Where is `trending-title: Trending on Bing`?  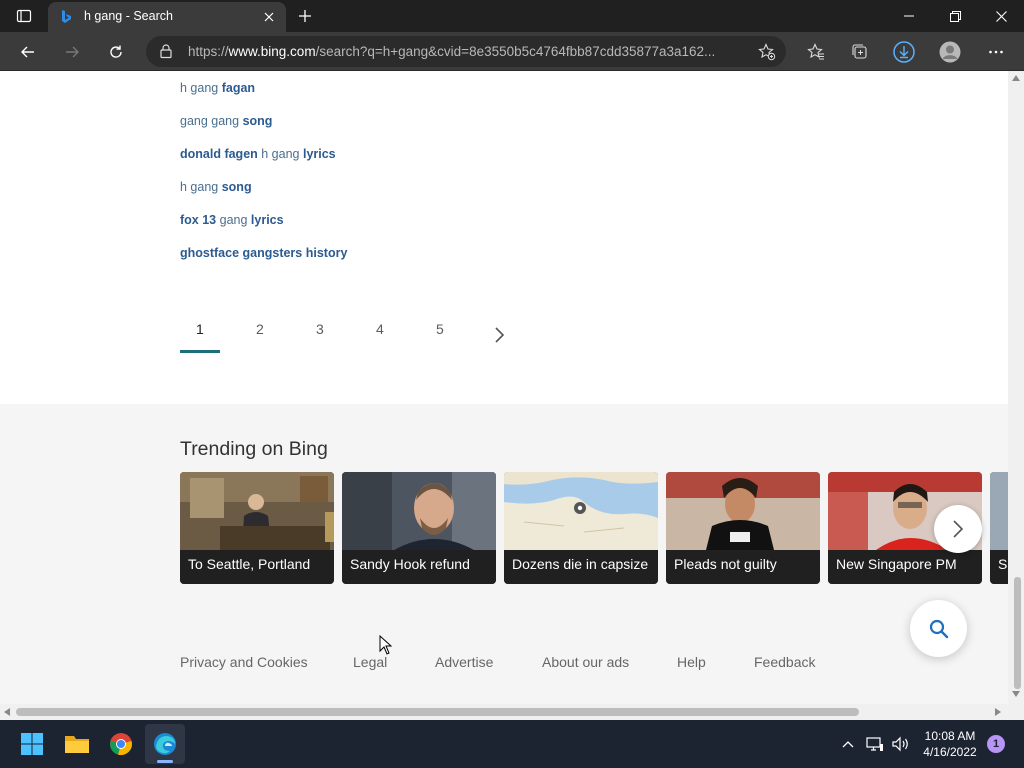
trending-title: Trending on Bing is located at coordinates (254, 449).